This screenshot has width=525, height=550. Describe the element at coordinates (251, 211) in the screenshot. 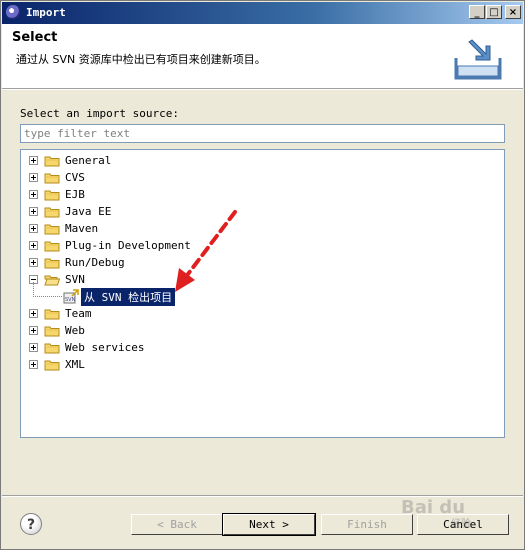

I see `tree-item-java-ee: Java EE` at that location.